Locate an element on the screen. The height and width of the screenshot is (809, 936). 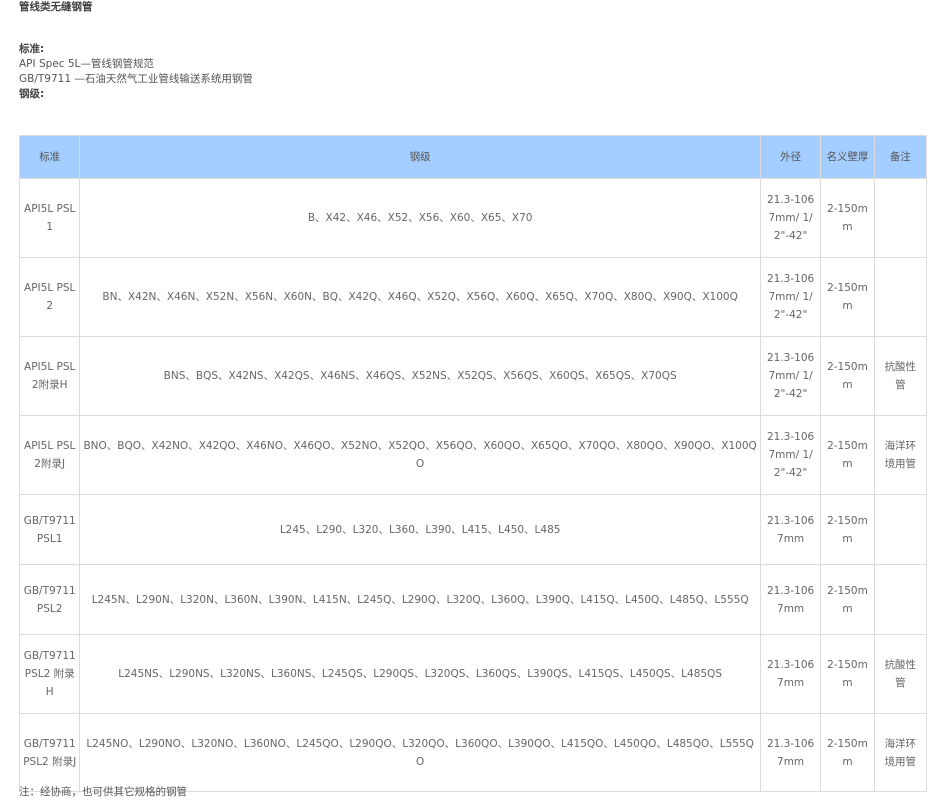
standard-api: API Spec 5L—管线钢管规范 is located at coordinates (86, 64).